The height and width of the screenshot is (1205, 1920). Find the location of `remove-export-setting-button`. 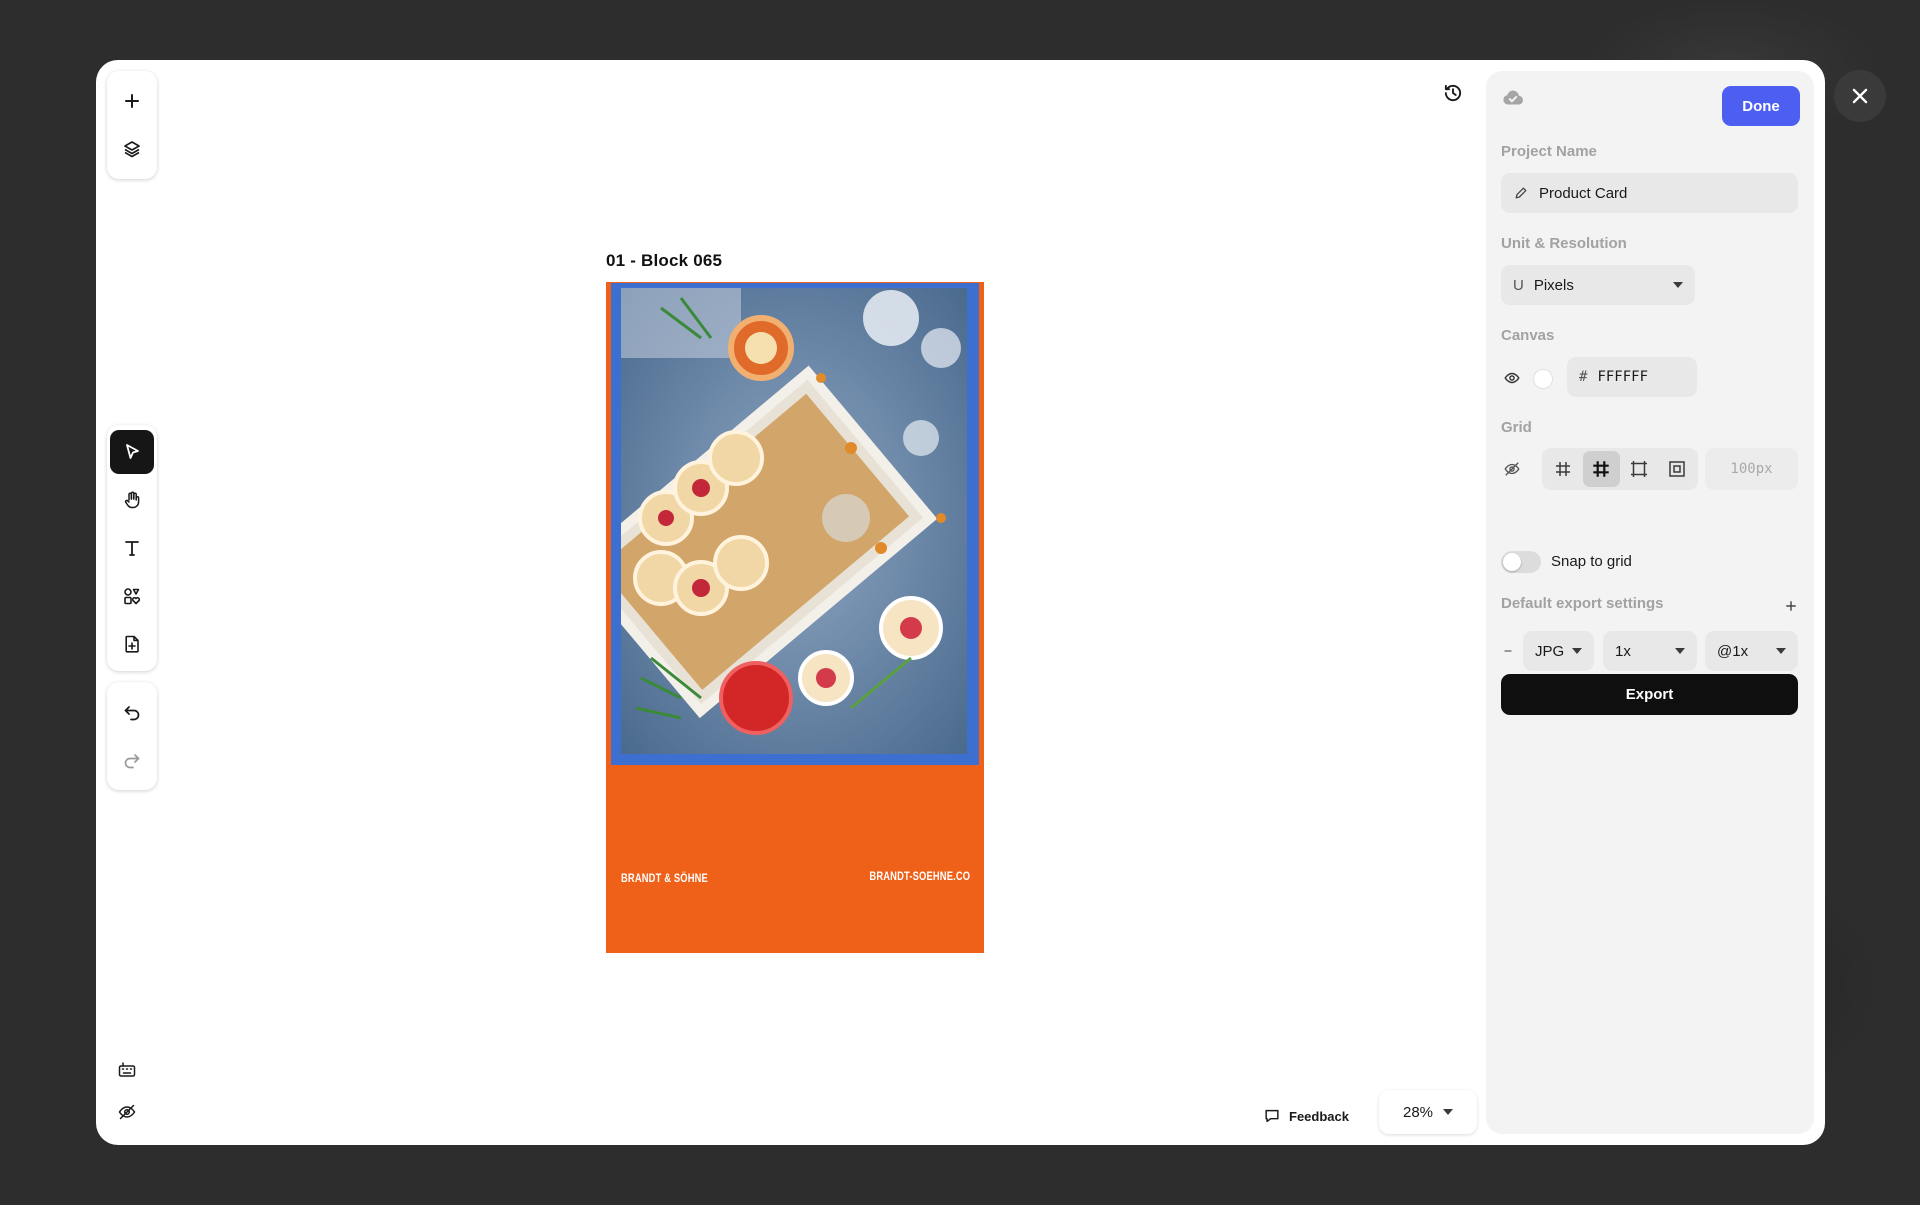

remove-export-setting-button is located at coordinates (1508, 651).